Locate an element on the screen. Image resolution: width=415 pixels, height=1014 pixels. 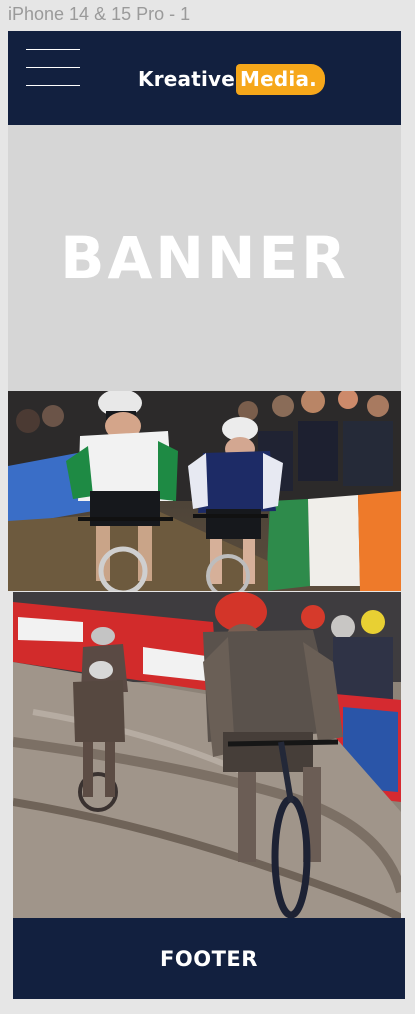
brand-logo: Kreative Media. is located at coordinates (231, 79).